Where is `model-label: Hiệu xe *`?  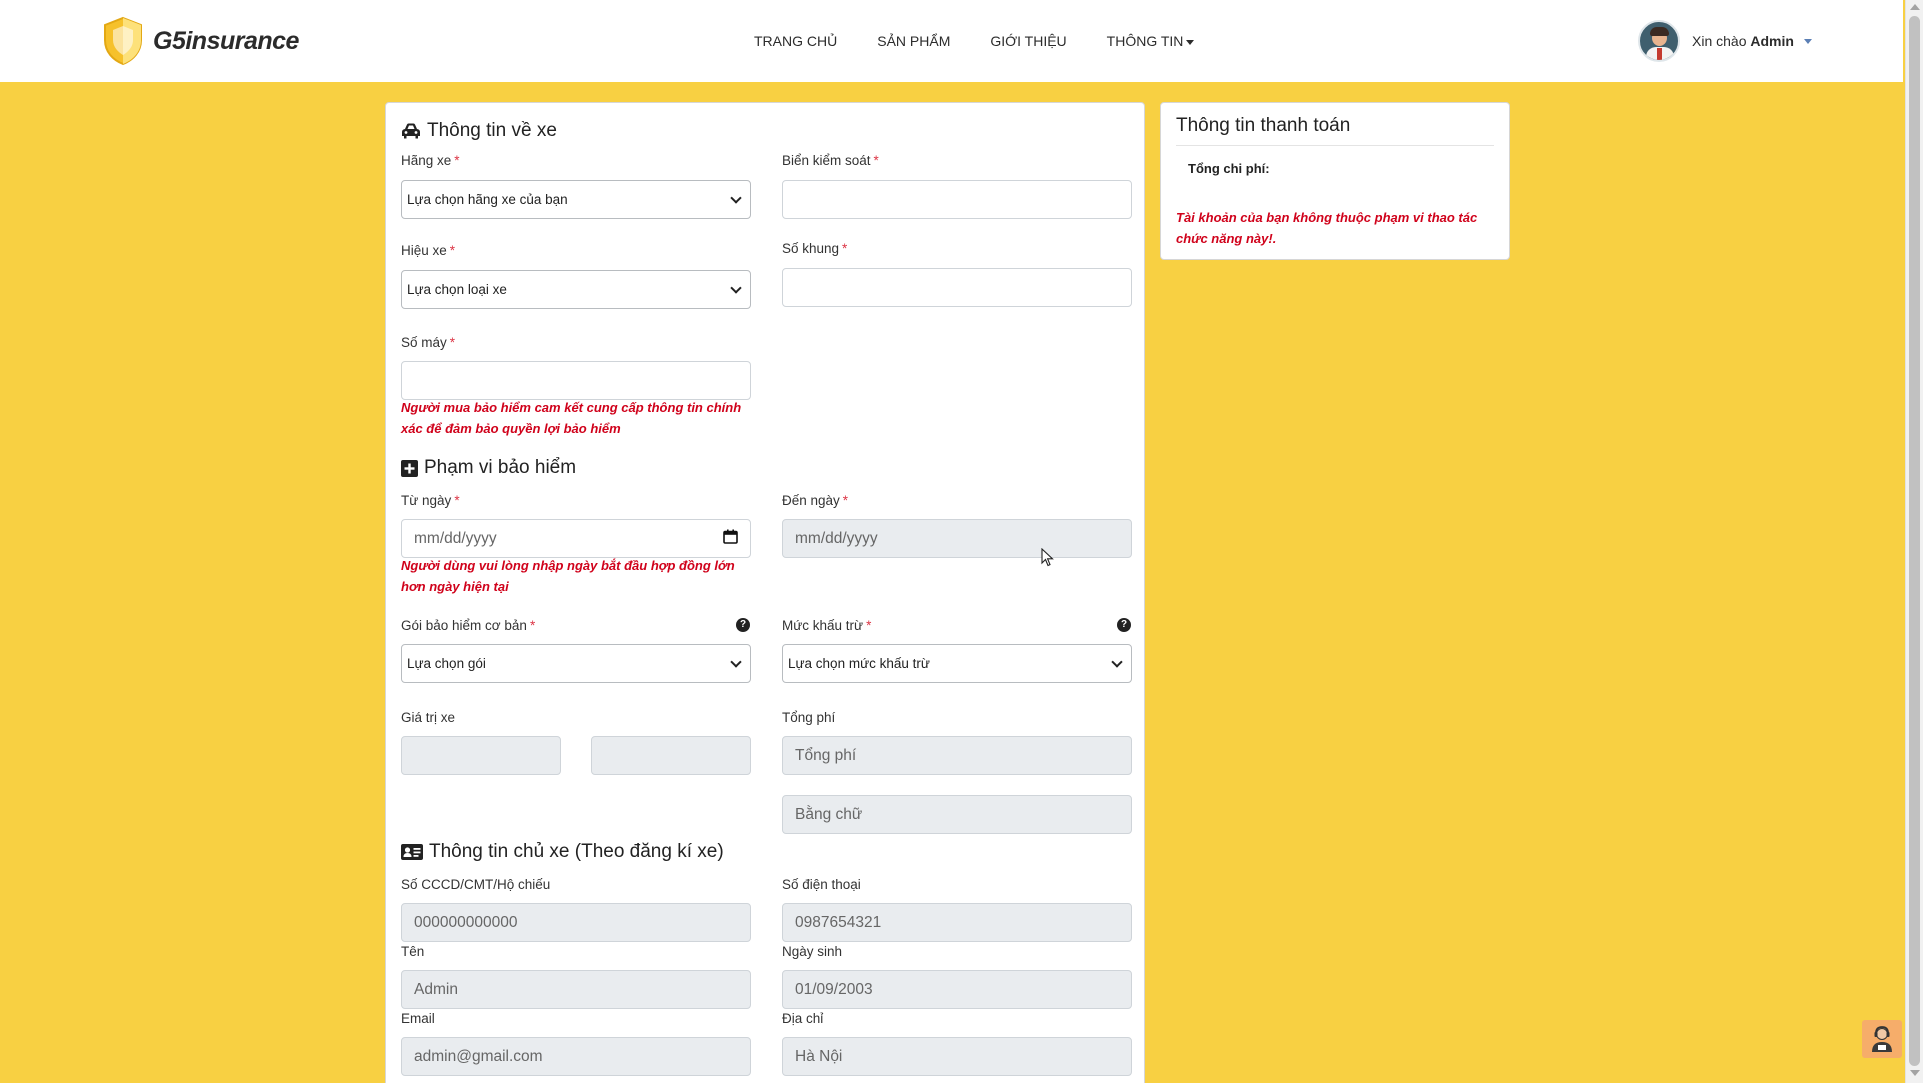
model-label: Hiệu xe * is located at coordinates (428, 250).